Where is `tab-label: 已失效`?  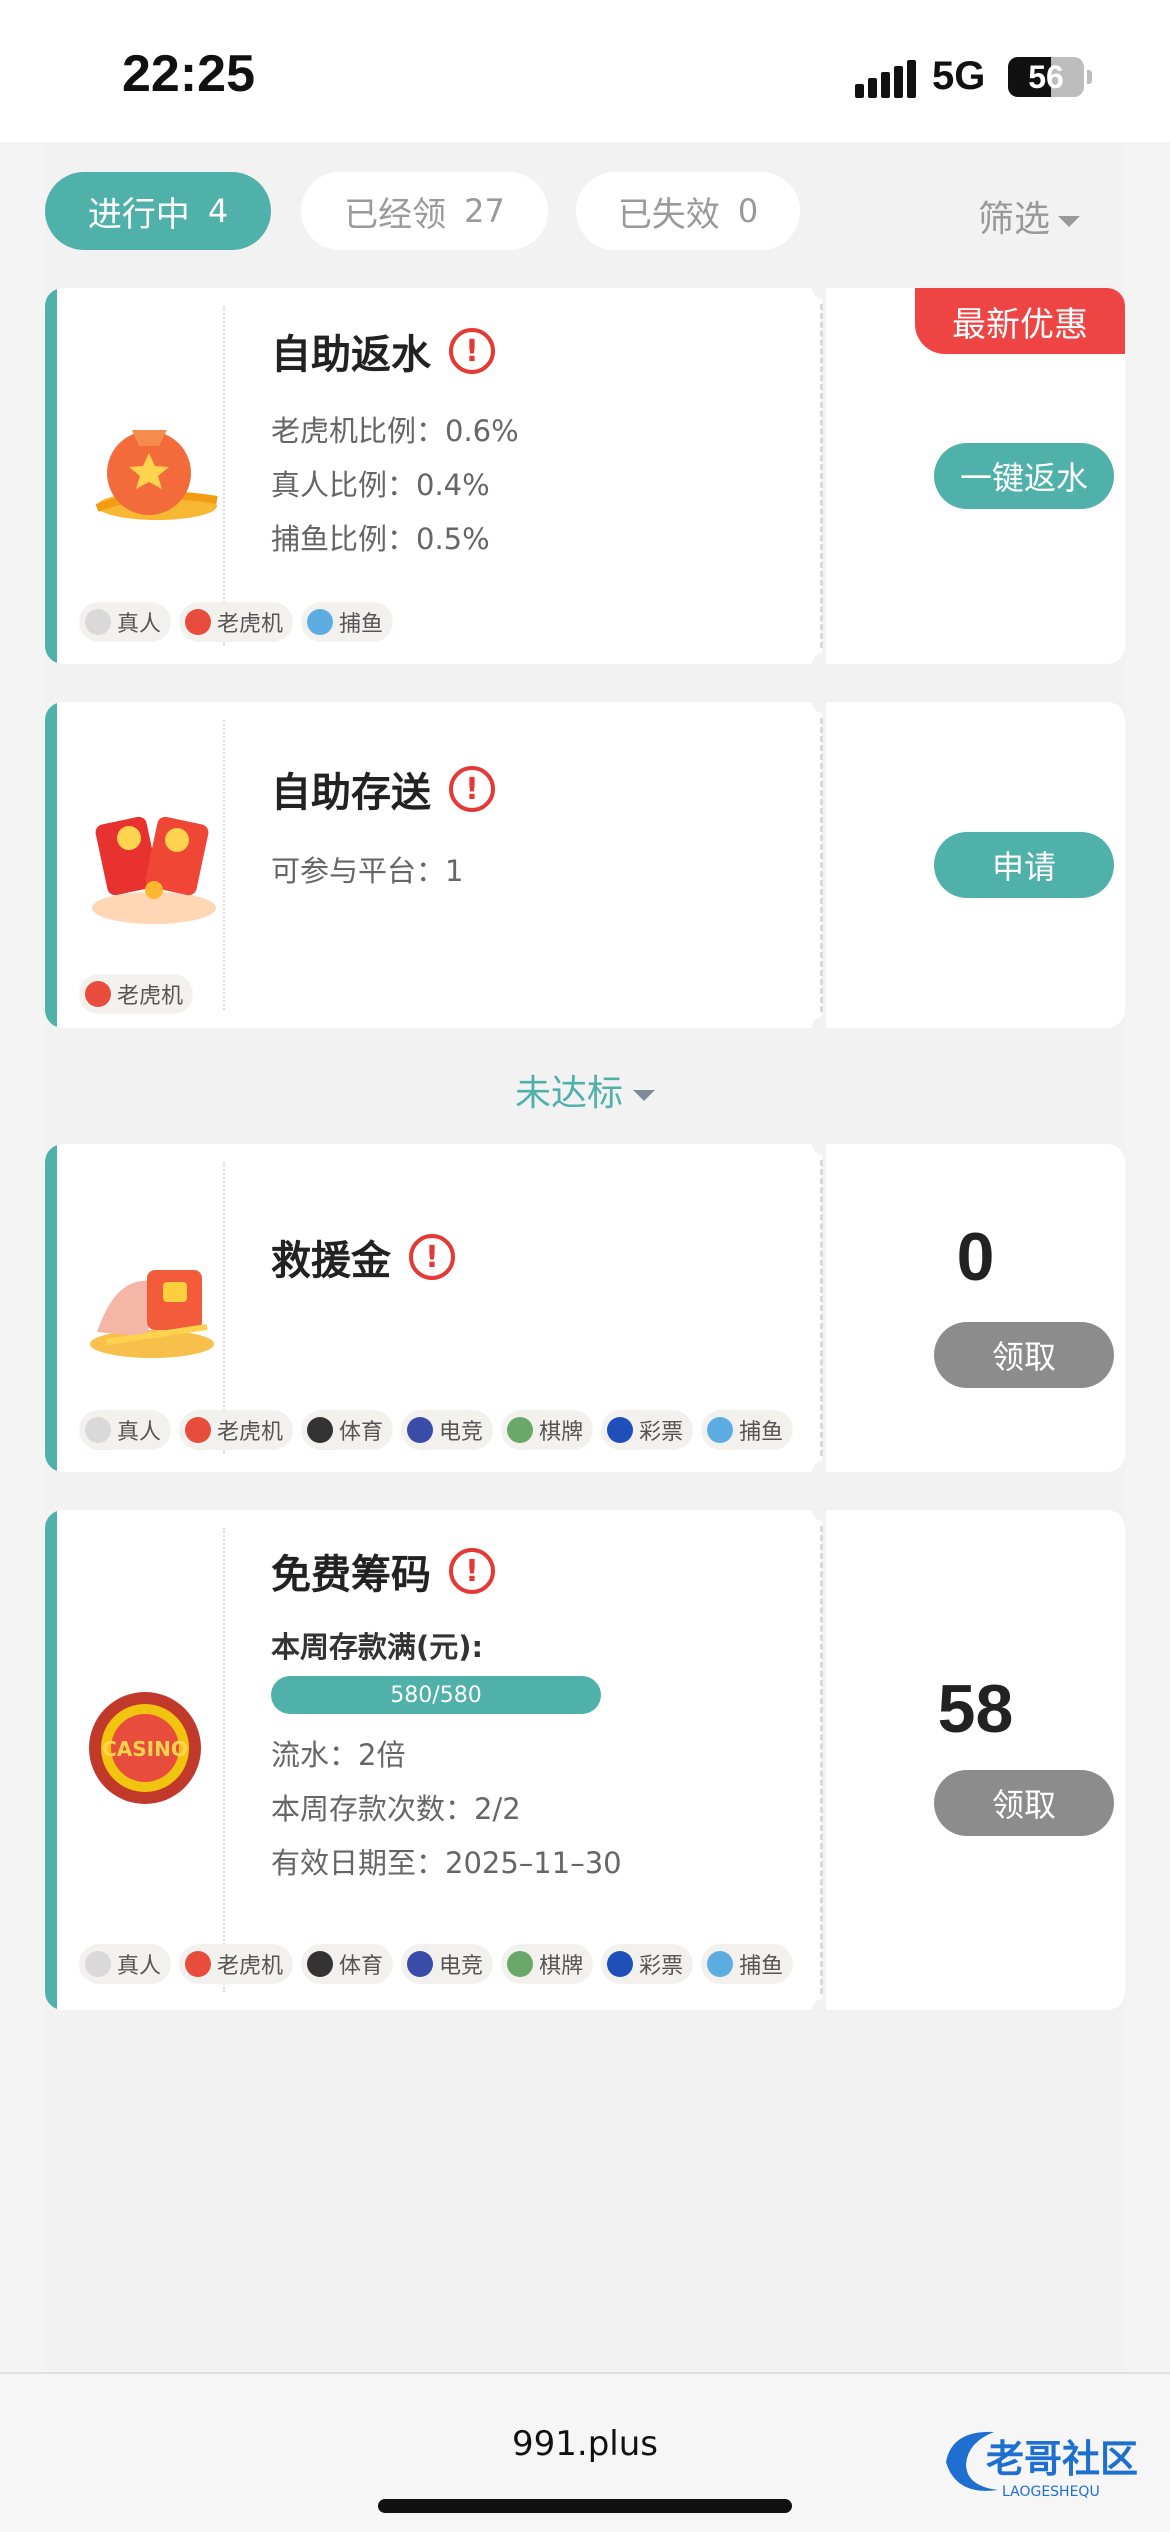
tab-label: 已失效 is located at coordinates (668, 214).